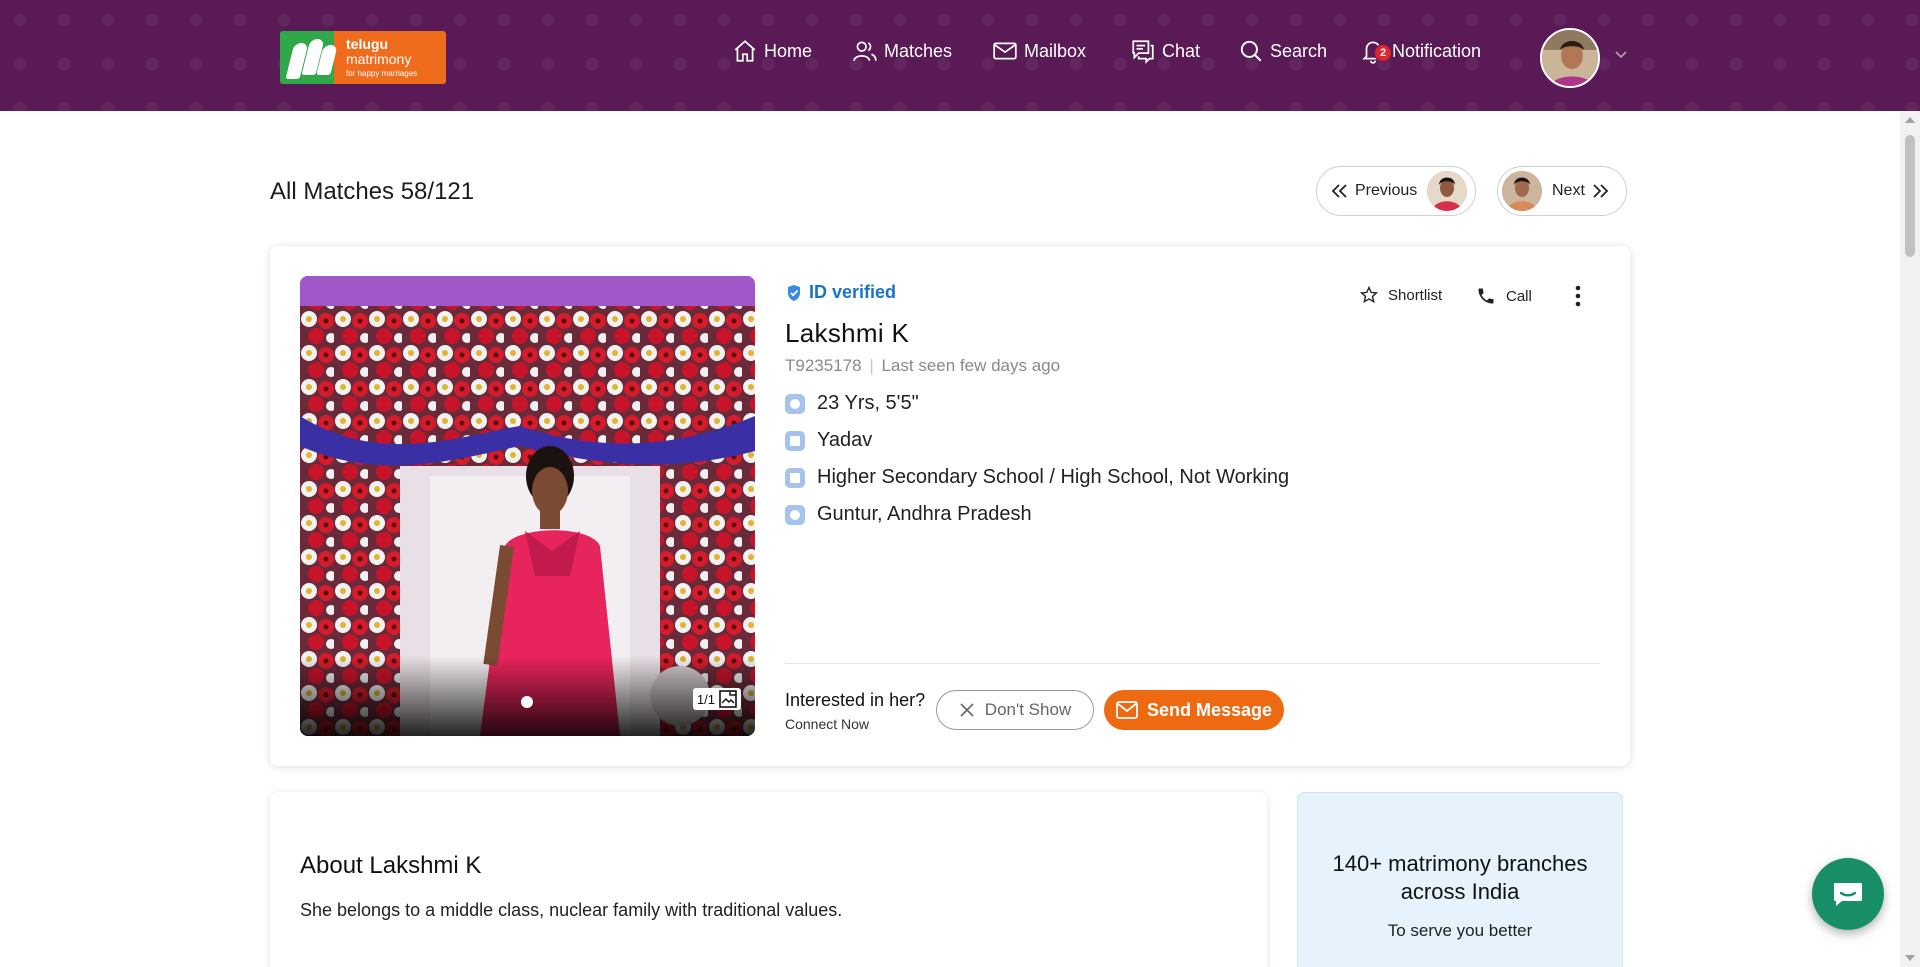 The width and height of the screenshot is (1920, 967). Describe the element at coordinates (795, 514) in the screenshot. I see `location-pin-icon` at that location.